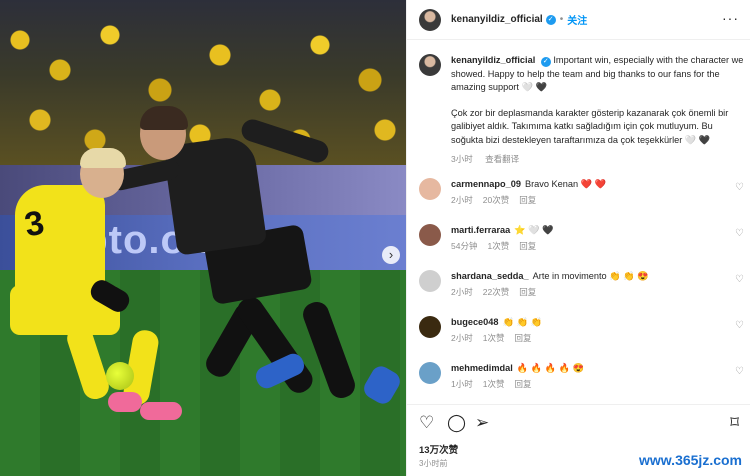 The image size is (750, 476). Describe the element at coordinates (502, 159) in the screenshot. I see `translate-link: 查看翻译` at that location.